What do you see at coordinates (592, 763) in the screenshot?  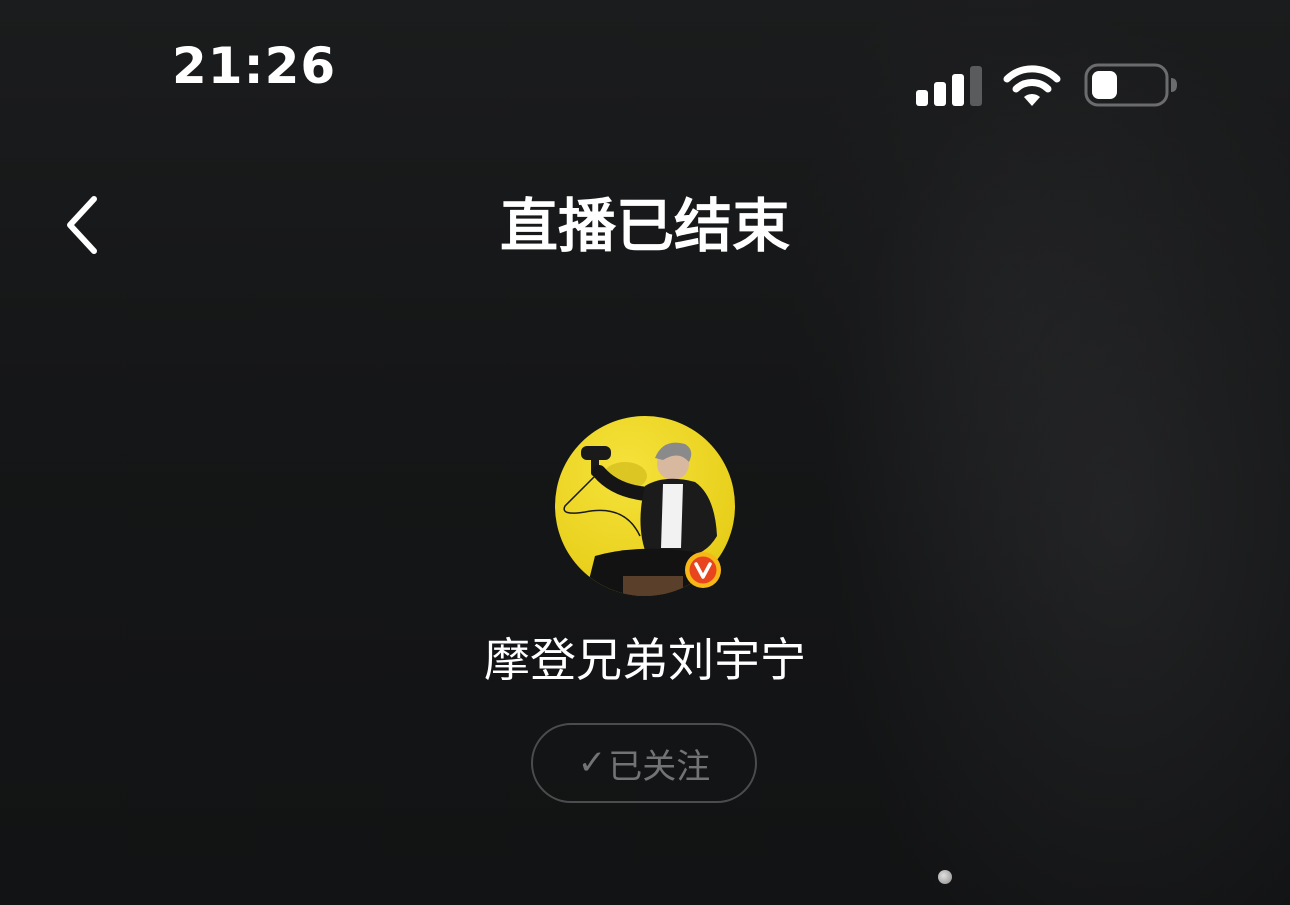 I see `checkmark-icon: ✓` at bounding box center [592, 763].